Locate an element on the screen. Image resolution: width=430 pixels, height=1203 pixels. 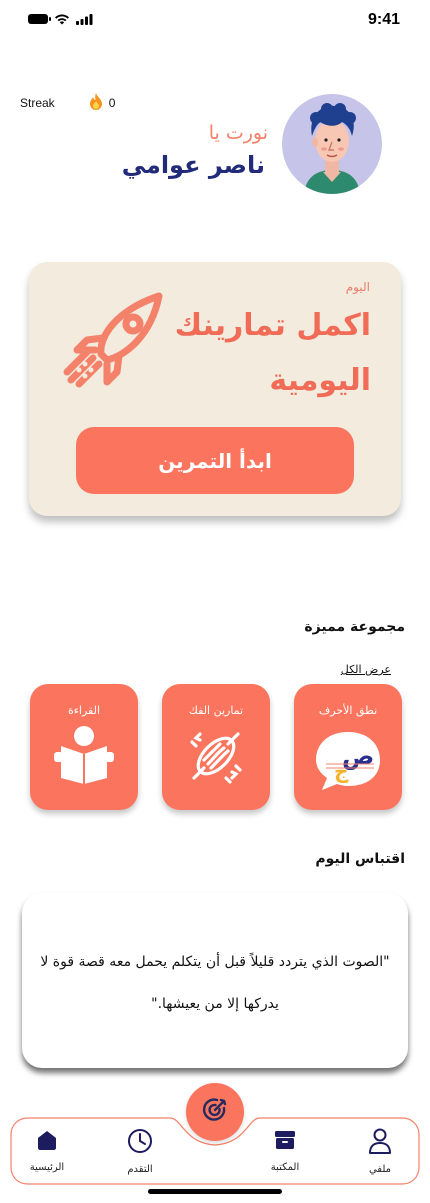
tile-label: تمارين الفك is located at coordinates (216, 710).